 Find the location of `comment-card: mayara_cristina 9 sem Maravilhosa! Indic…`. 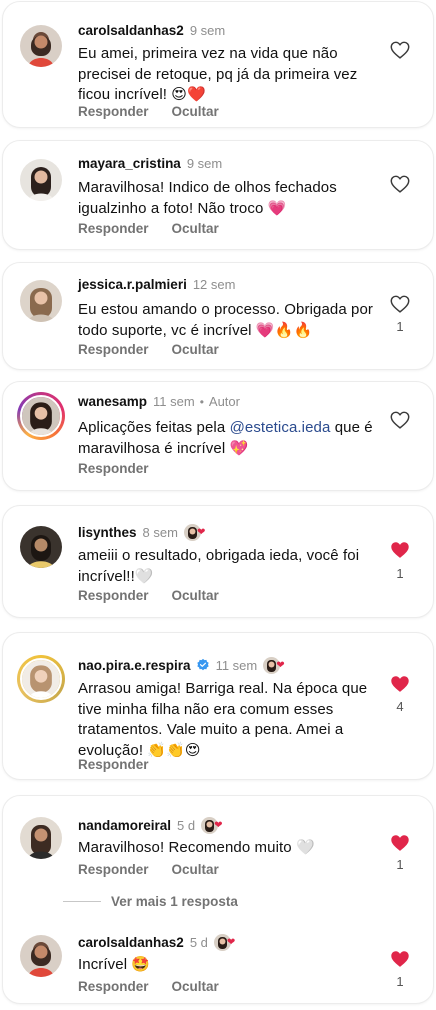

comment-card: mayara_cristina 9 sem Maravilhosa! Indic… is located at coordinates (218, 195).